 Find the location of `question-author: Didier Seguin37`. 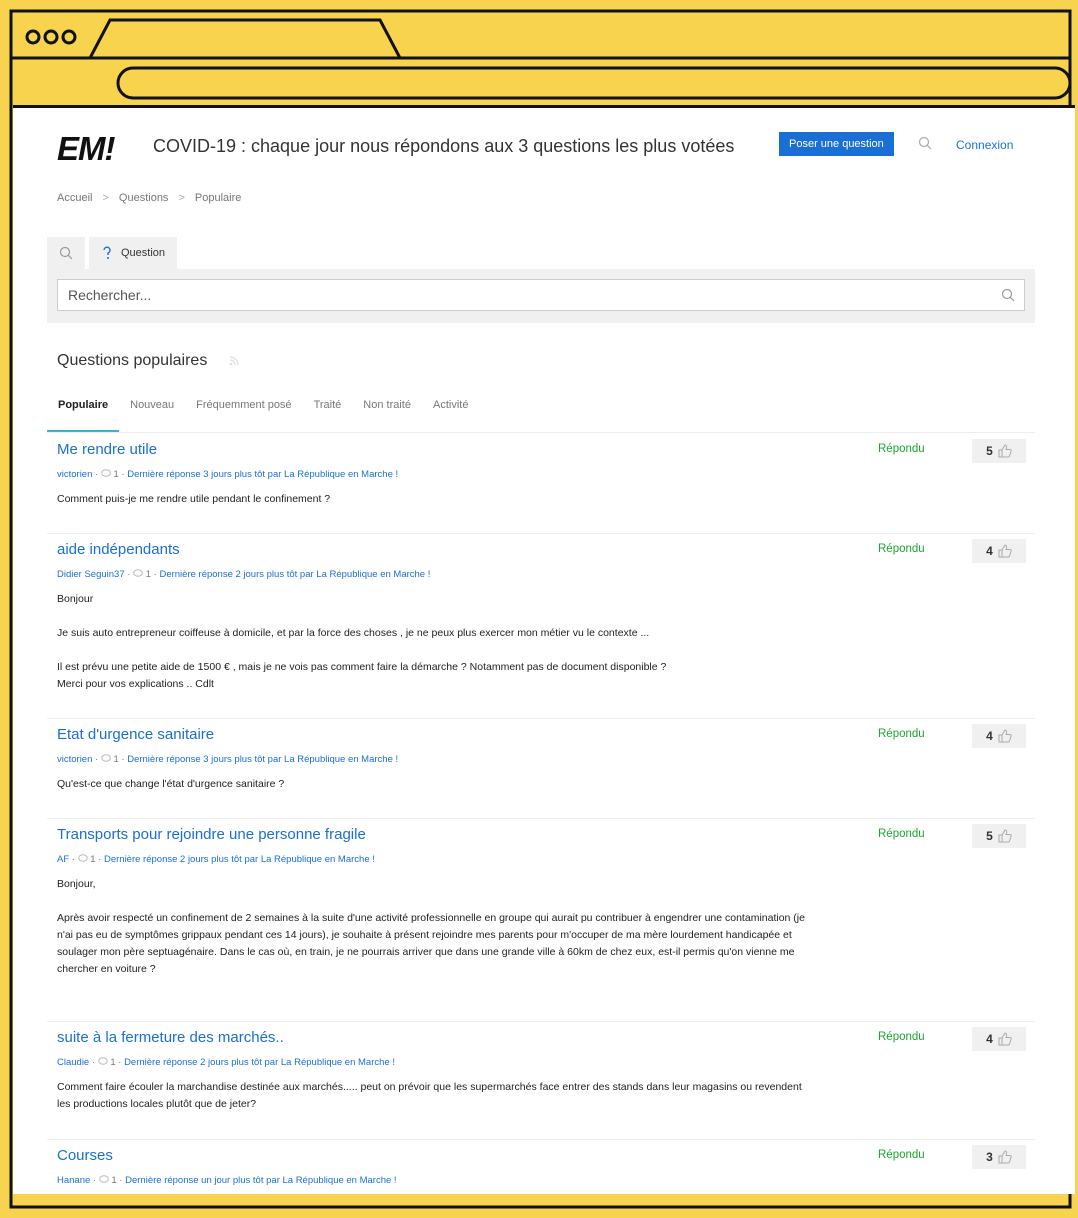

question-author: Didier Seguin37 is located at coordinates (91, 574).